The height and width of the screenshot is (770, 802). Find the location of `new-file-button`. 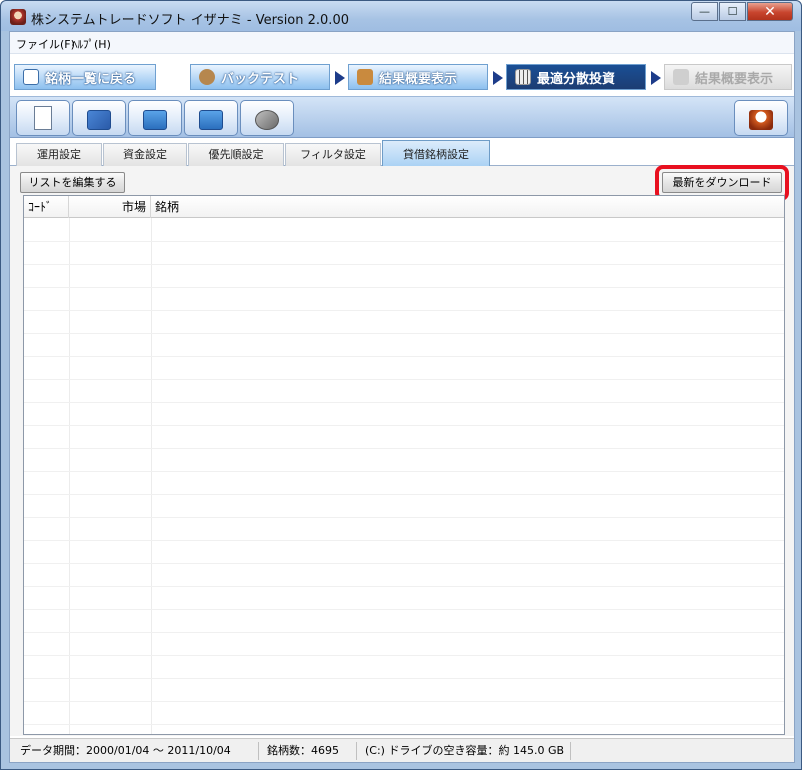

new-file-button is located at coordinates (43, 118).